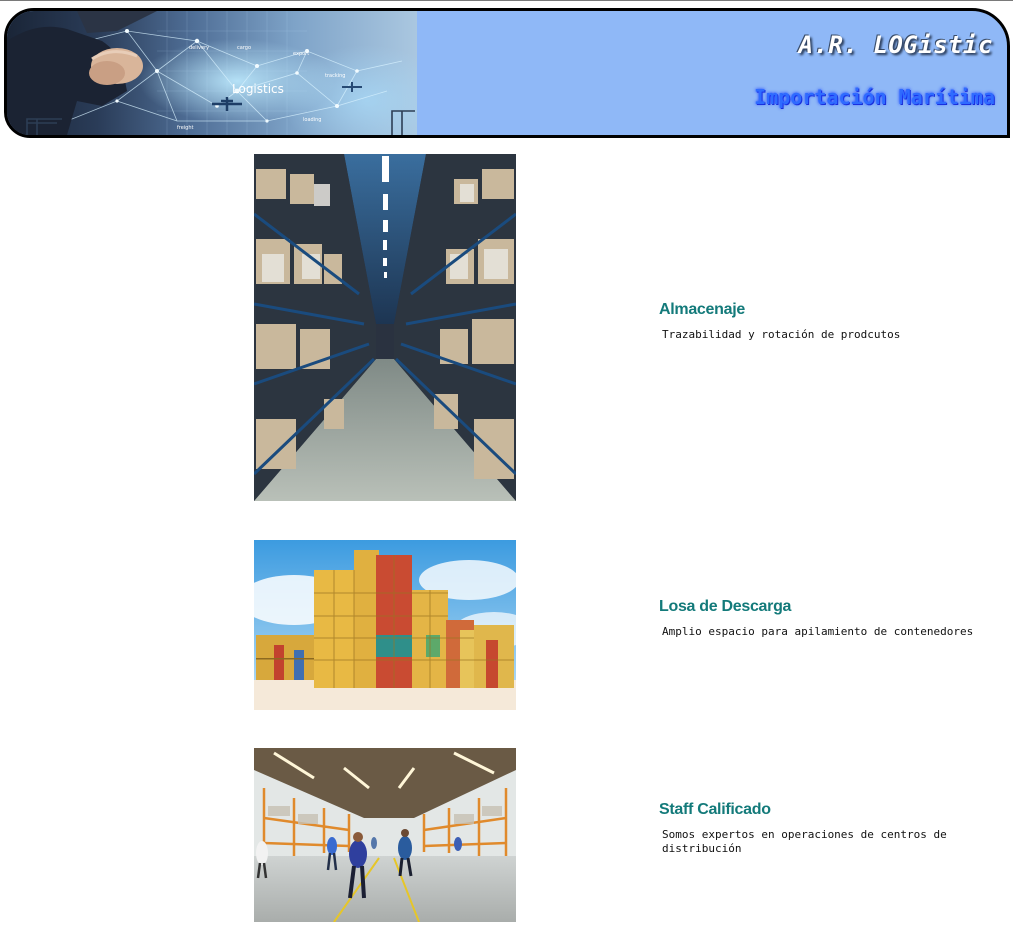  What do you see at coordinates (725, 606) in the screenshot?
I see `service-title: Losa de Descarga` at bounding box center [725, 606].